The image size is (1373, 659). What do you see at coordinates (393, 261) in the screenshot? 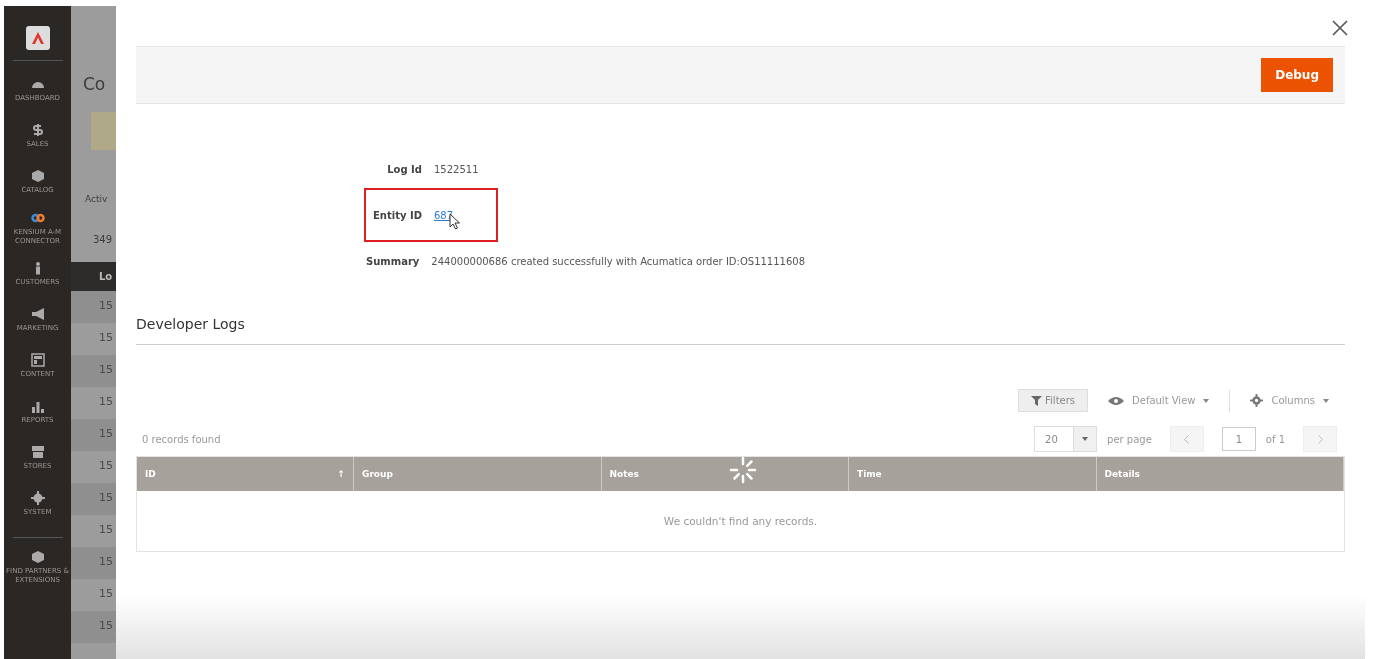
I see `field-label: Summary` at bounding box center [393, 261].